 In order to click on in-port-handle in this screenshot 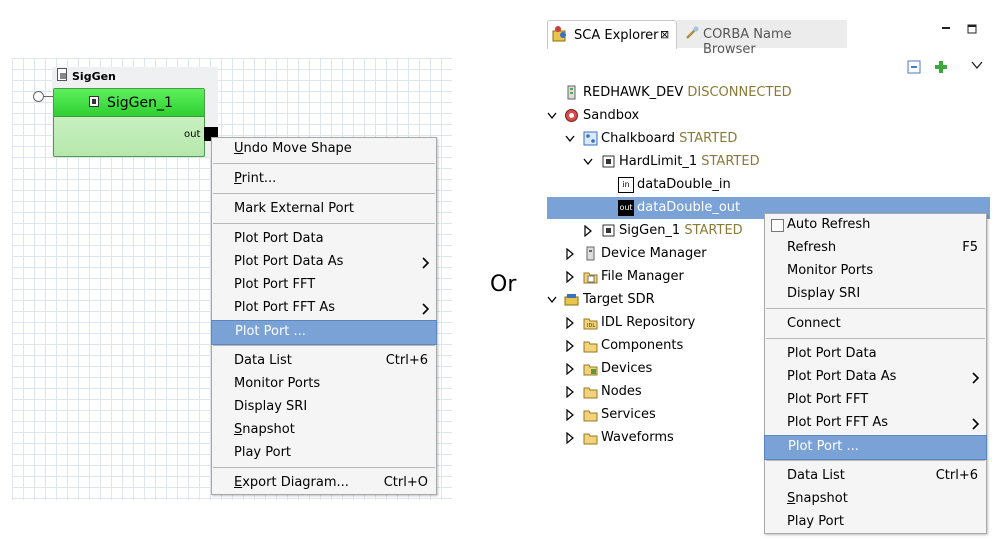, I will do `click(38, 96)`.